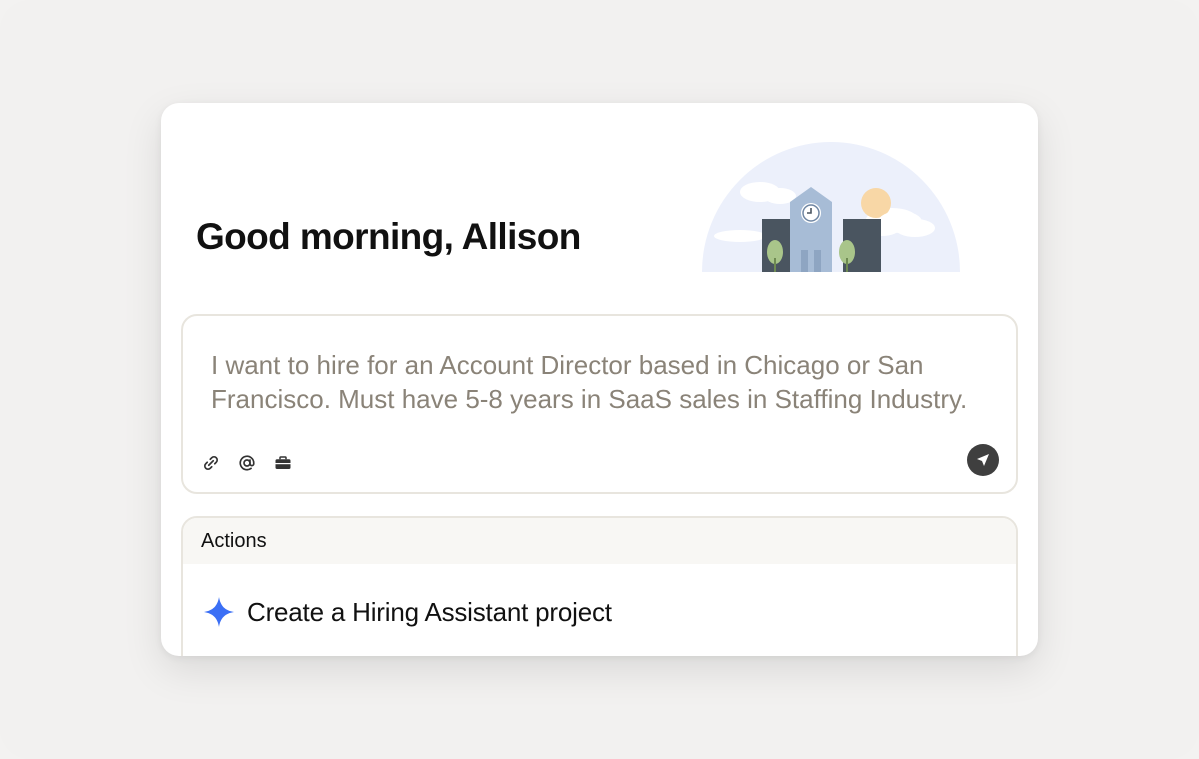 The image size is (1199, 759). I want to click on actions-header: Actions, so click(599, 541).